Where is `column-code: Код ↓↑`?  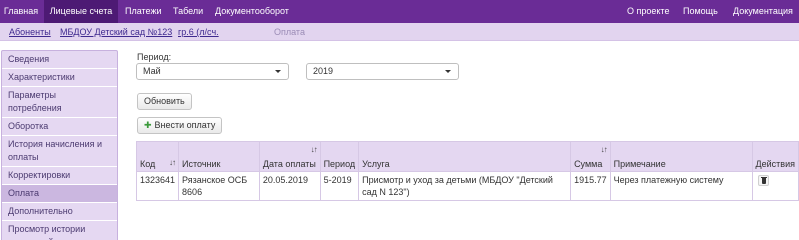
column-code: Код ↓↑ is located at coordinates (157, 156).